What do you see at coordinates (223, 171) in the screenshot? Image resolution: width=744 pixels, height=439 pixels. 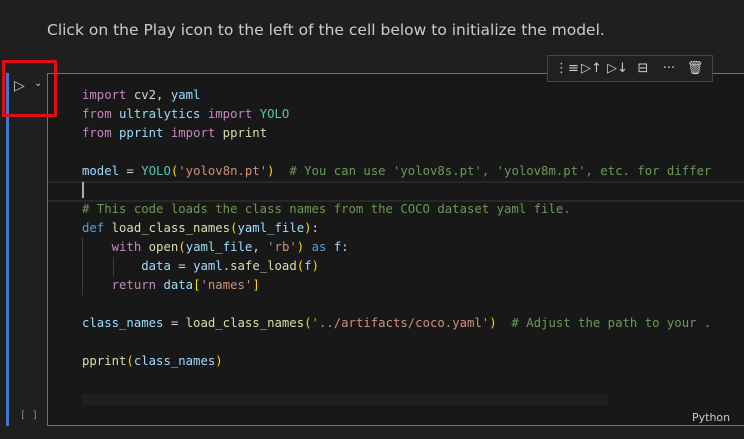 I see `code-token: 'yolov8n.pt'` at bounding box center [223, 171].